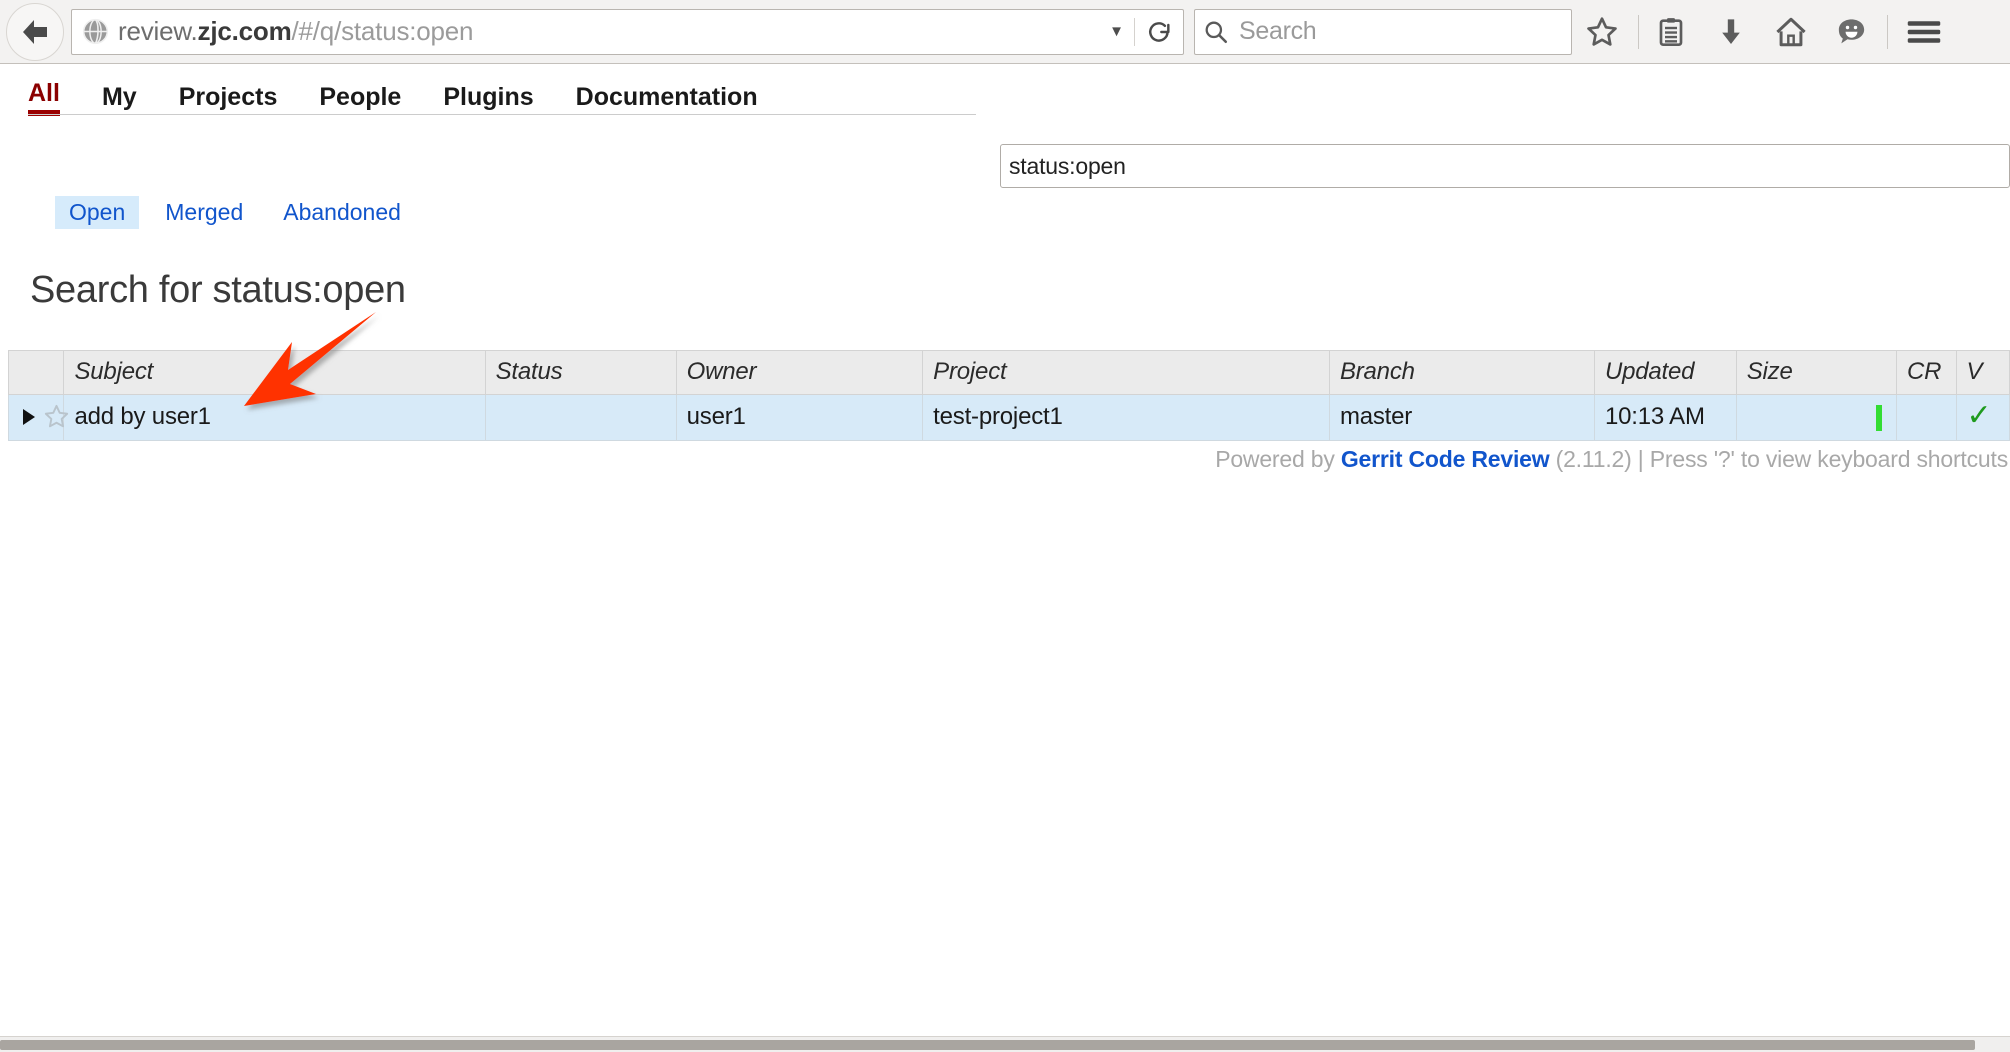 The height and width of the screenshot is (1052, 2010). What do you see at coordinates (56, 416) in the screenshot?
I see `star-outline-icon` at bounding box center [56, 416].